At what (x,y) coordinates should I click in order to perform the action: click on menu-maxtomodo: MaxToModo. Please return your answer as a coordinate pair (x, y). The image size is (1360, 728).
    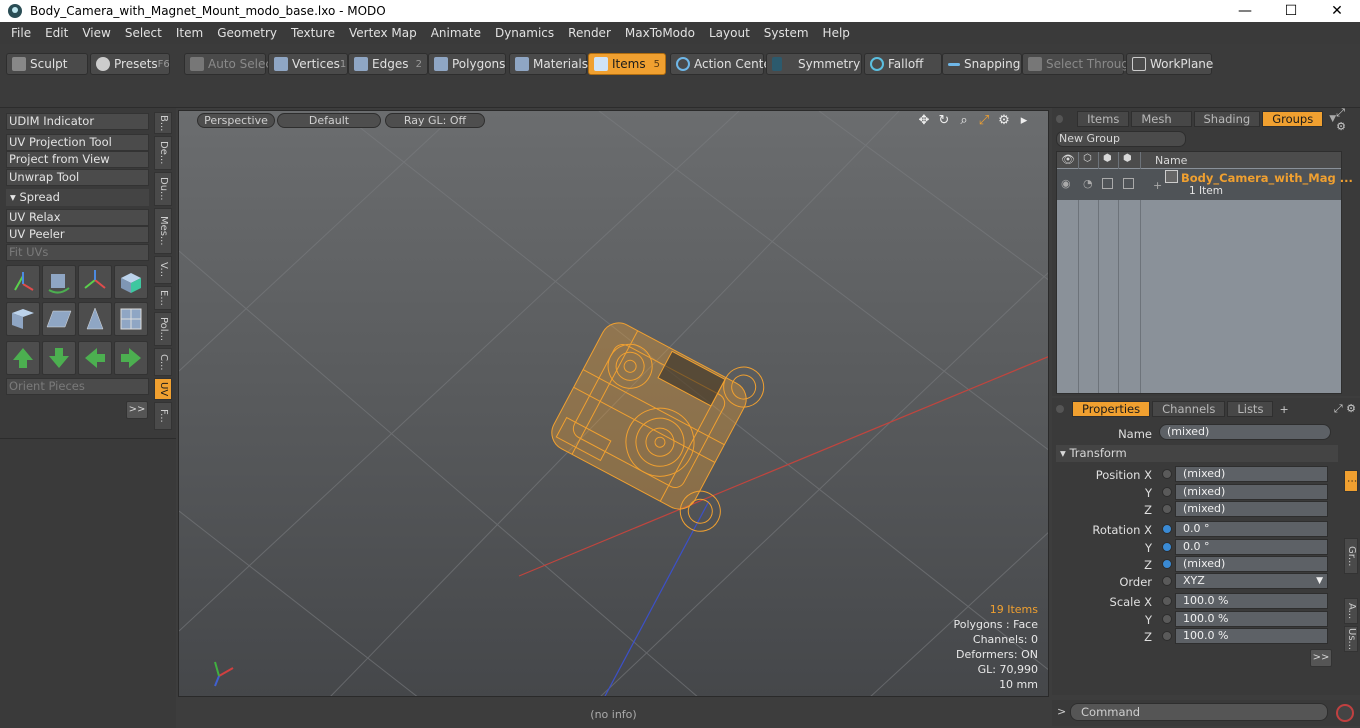
    Looking at the image, I should click on (660, 33).